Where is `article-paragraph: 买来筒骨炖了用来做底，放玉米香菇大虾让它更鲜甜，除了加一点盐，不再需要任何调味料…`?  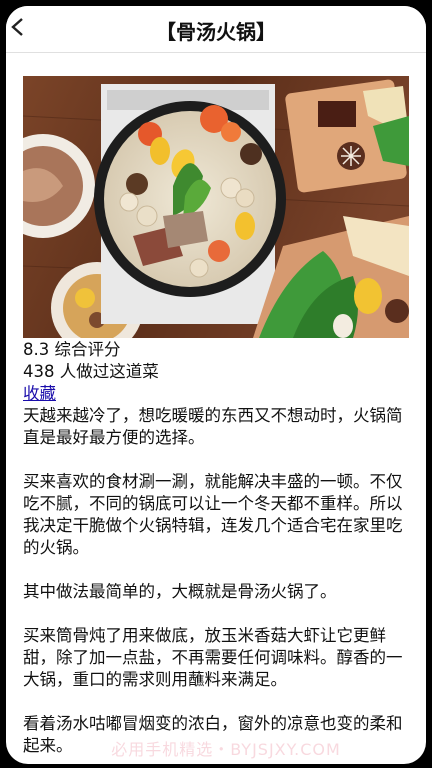 article-paragraph: 买来筒骨炖了用来做底，放玉米香菇大虾让它更鲜甜，除了加一点盐，不再需要任何调味料… is located at coordinates (213, 657).